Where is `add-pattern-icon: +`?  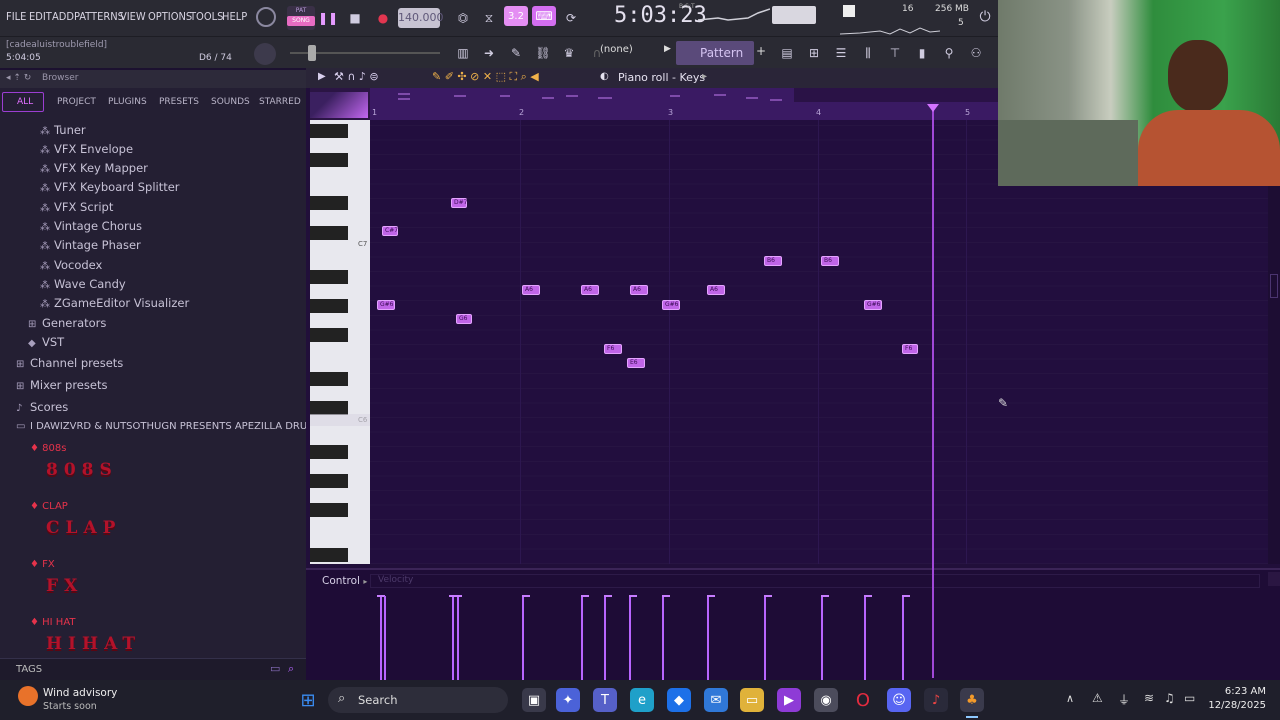
add-pattern-icon: + is located at coordinates (761, 51).